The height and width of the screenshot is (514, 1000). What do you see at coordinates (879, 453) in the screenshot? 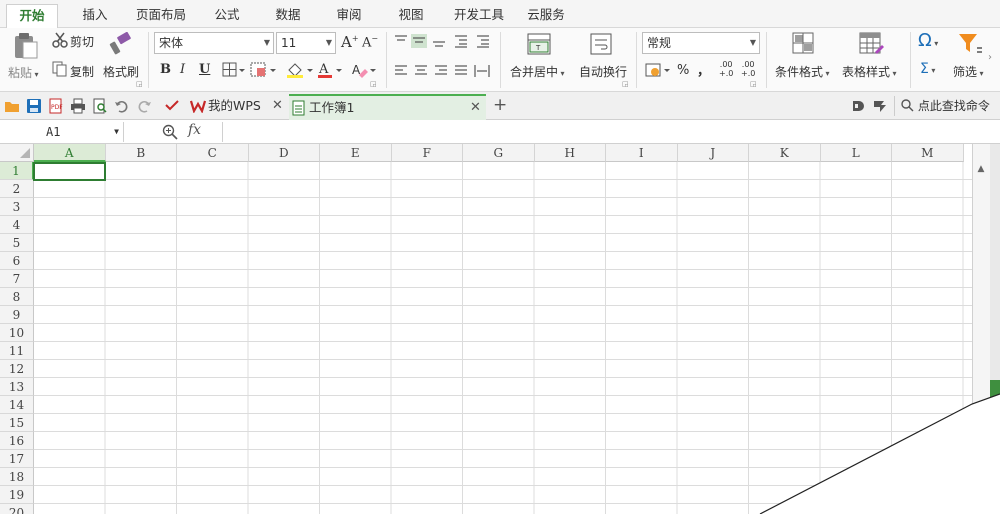
I see `page-curl-overlay` at bounding box center [879, 453].